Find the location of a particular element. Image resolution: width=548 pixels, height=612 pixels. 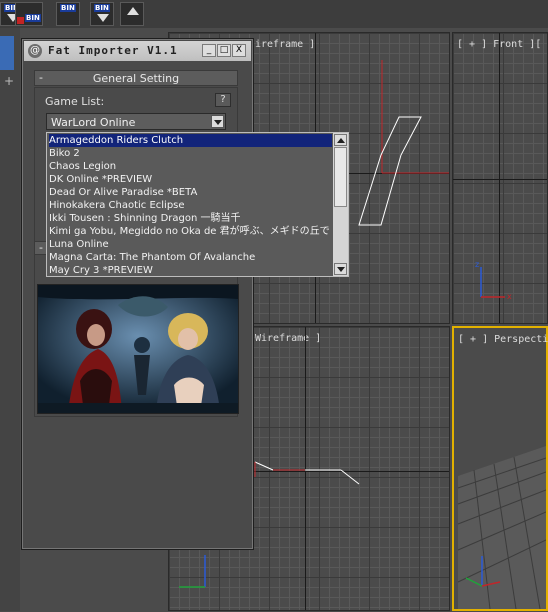

rollout-title: General Setting is located at coordinates (136, 78).